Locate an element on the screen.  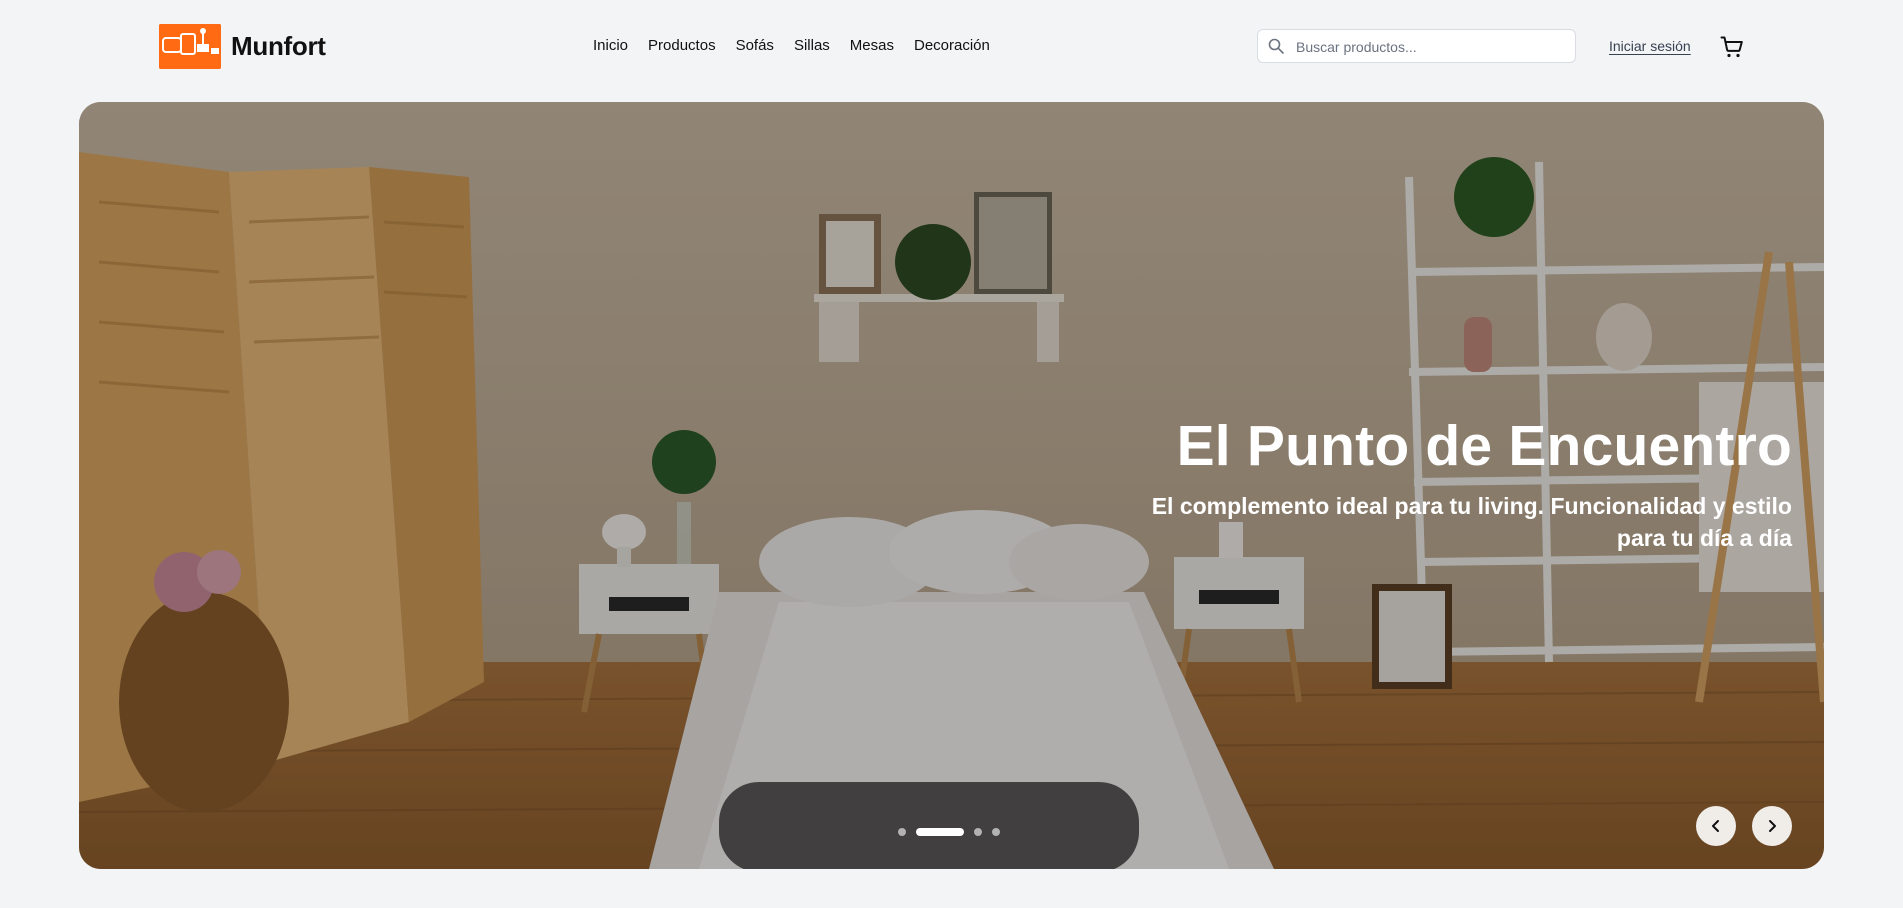
chevron-right-icon is located at coordinates (1772, 826).